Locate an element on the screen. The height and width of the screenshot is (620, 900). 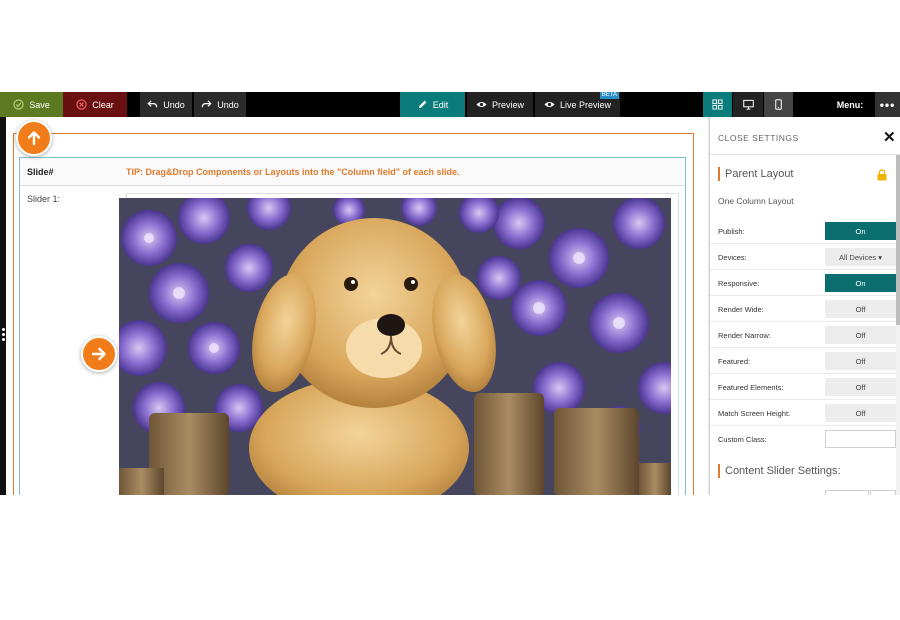
arrow-up-icon is located at coordinates (34, 138).